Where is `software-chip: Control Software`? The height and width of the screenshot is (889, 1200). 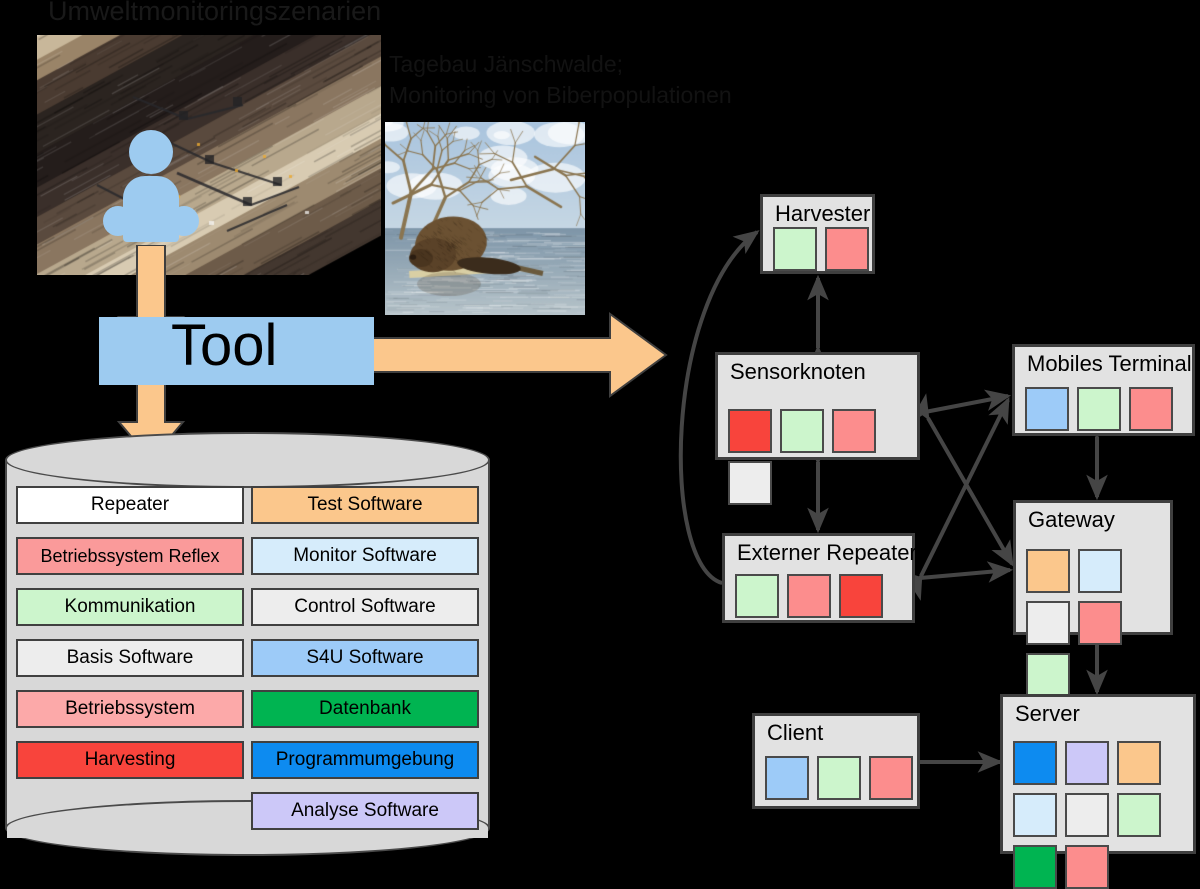 software-chip: Control Software is located at coordinates (365, 607).